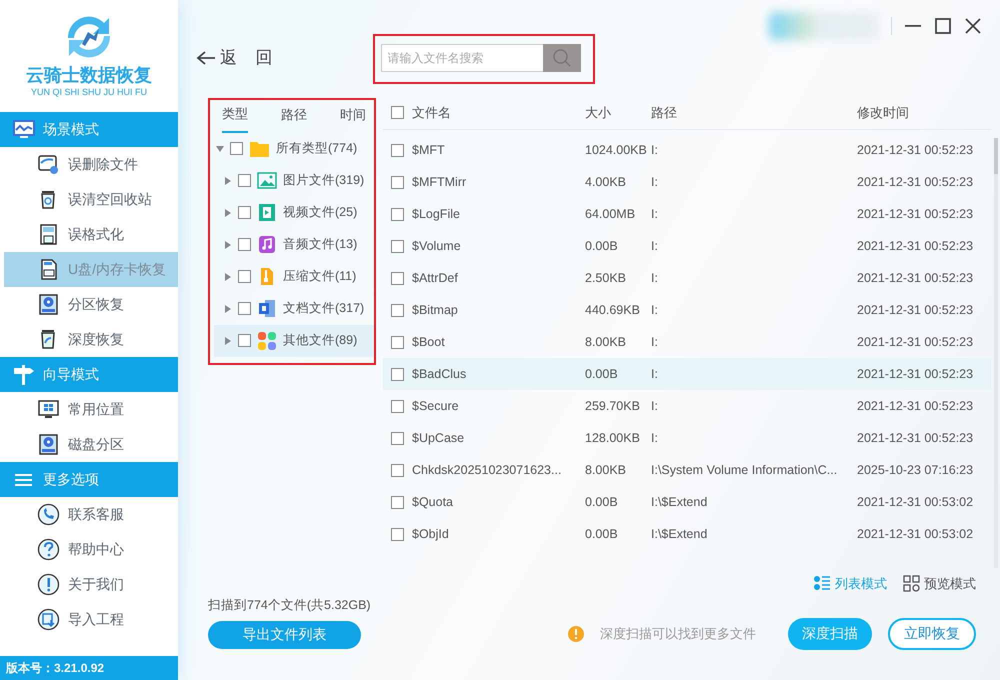 The image size is (1000, 680). I want to click on tree-item: 所有类型(774), so click(294, 148).